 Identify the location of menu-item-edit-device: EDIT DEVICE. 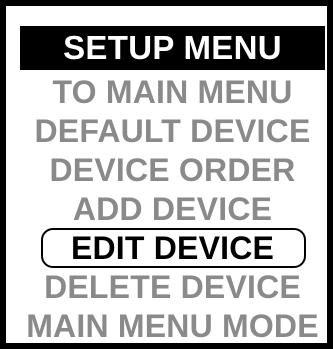
(169, 248).